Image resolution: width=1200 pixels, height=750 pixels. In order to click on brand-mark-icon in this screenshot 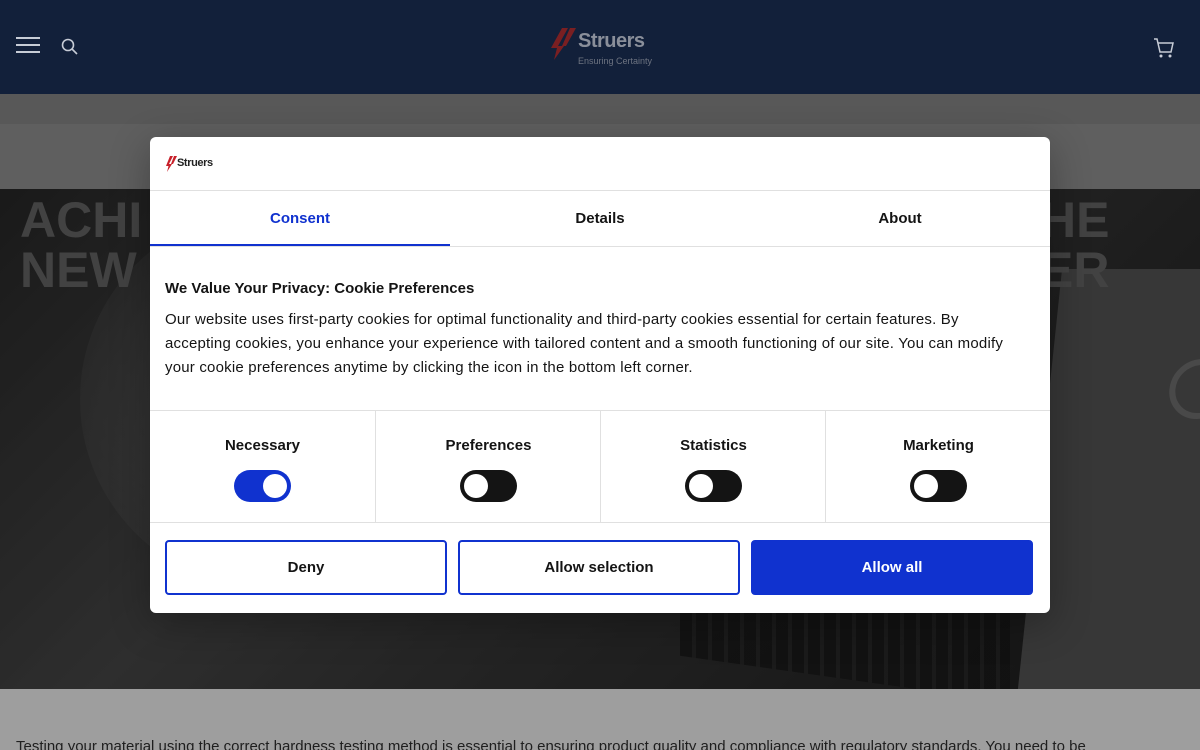, I will do `click(563, 44)`.